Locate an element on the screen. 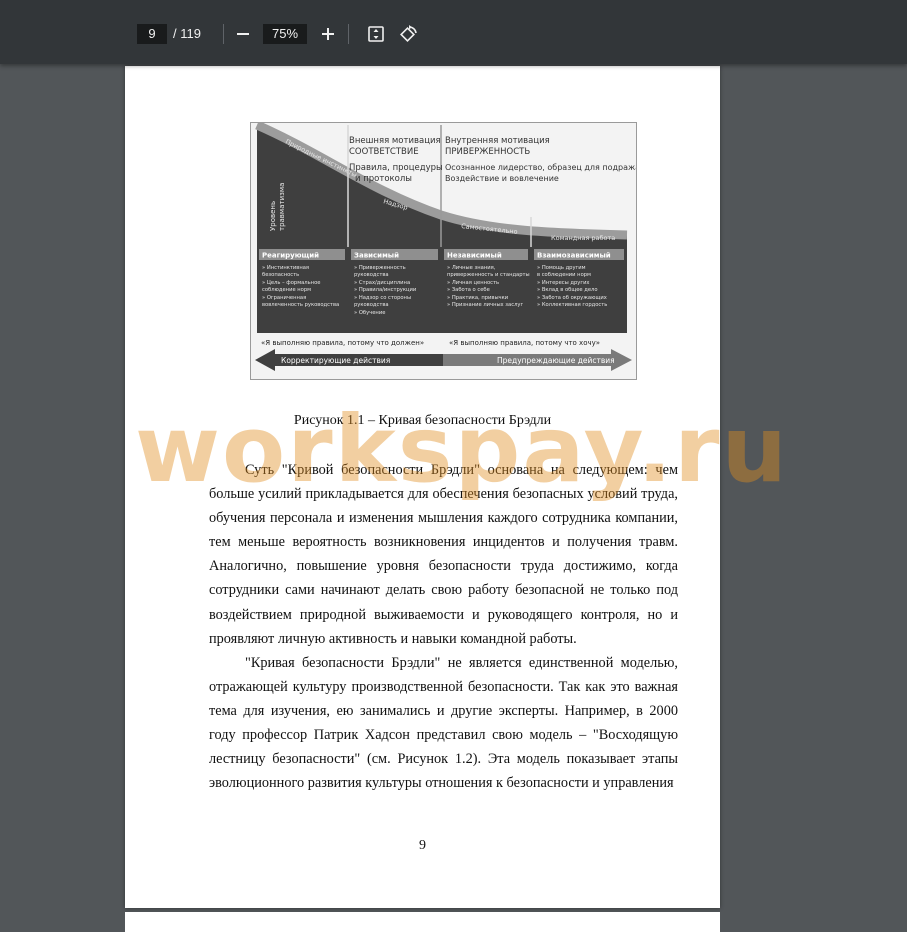 This screenshot has height=932, width=907. fit-page-icon is located at coordinates (376, 34).